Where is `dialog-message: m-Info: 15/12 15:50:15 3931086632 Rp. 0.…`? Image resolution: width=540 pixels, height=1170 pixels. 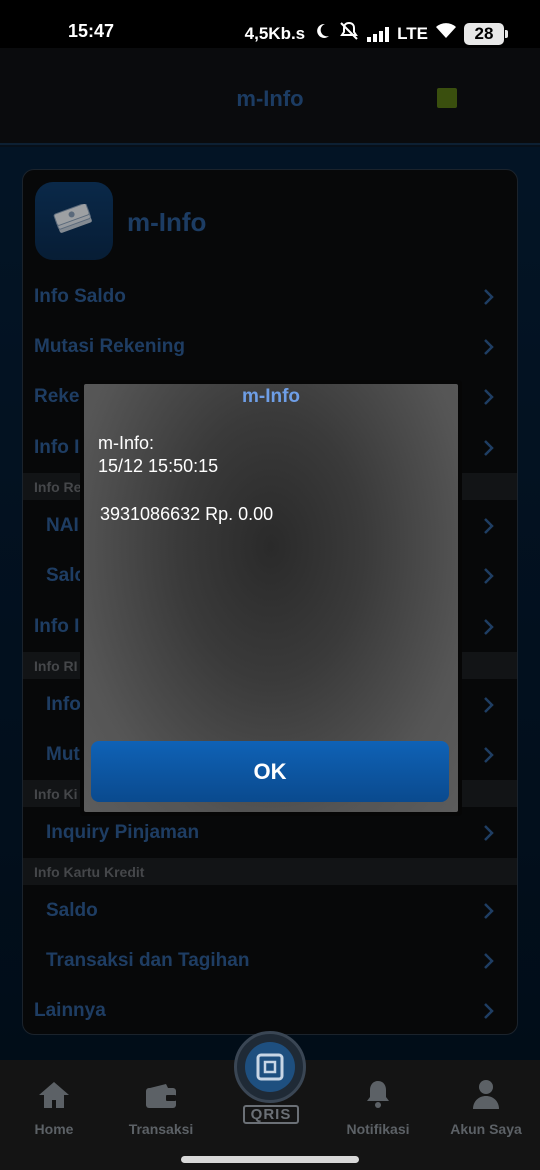
dialog-message: m-Info: 15/12 15:50:15 3931086632 Rp. 0.… is located at coordinates (185, 479).